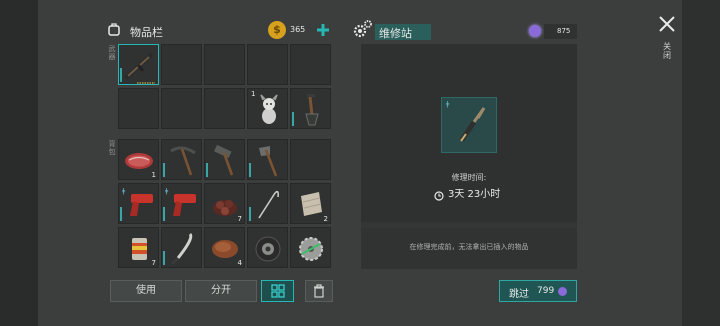  I want to click on backpack-slot-saw-blade, so click(310, 247).